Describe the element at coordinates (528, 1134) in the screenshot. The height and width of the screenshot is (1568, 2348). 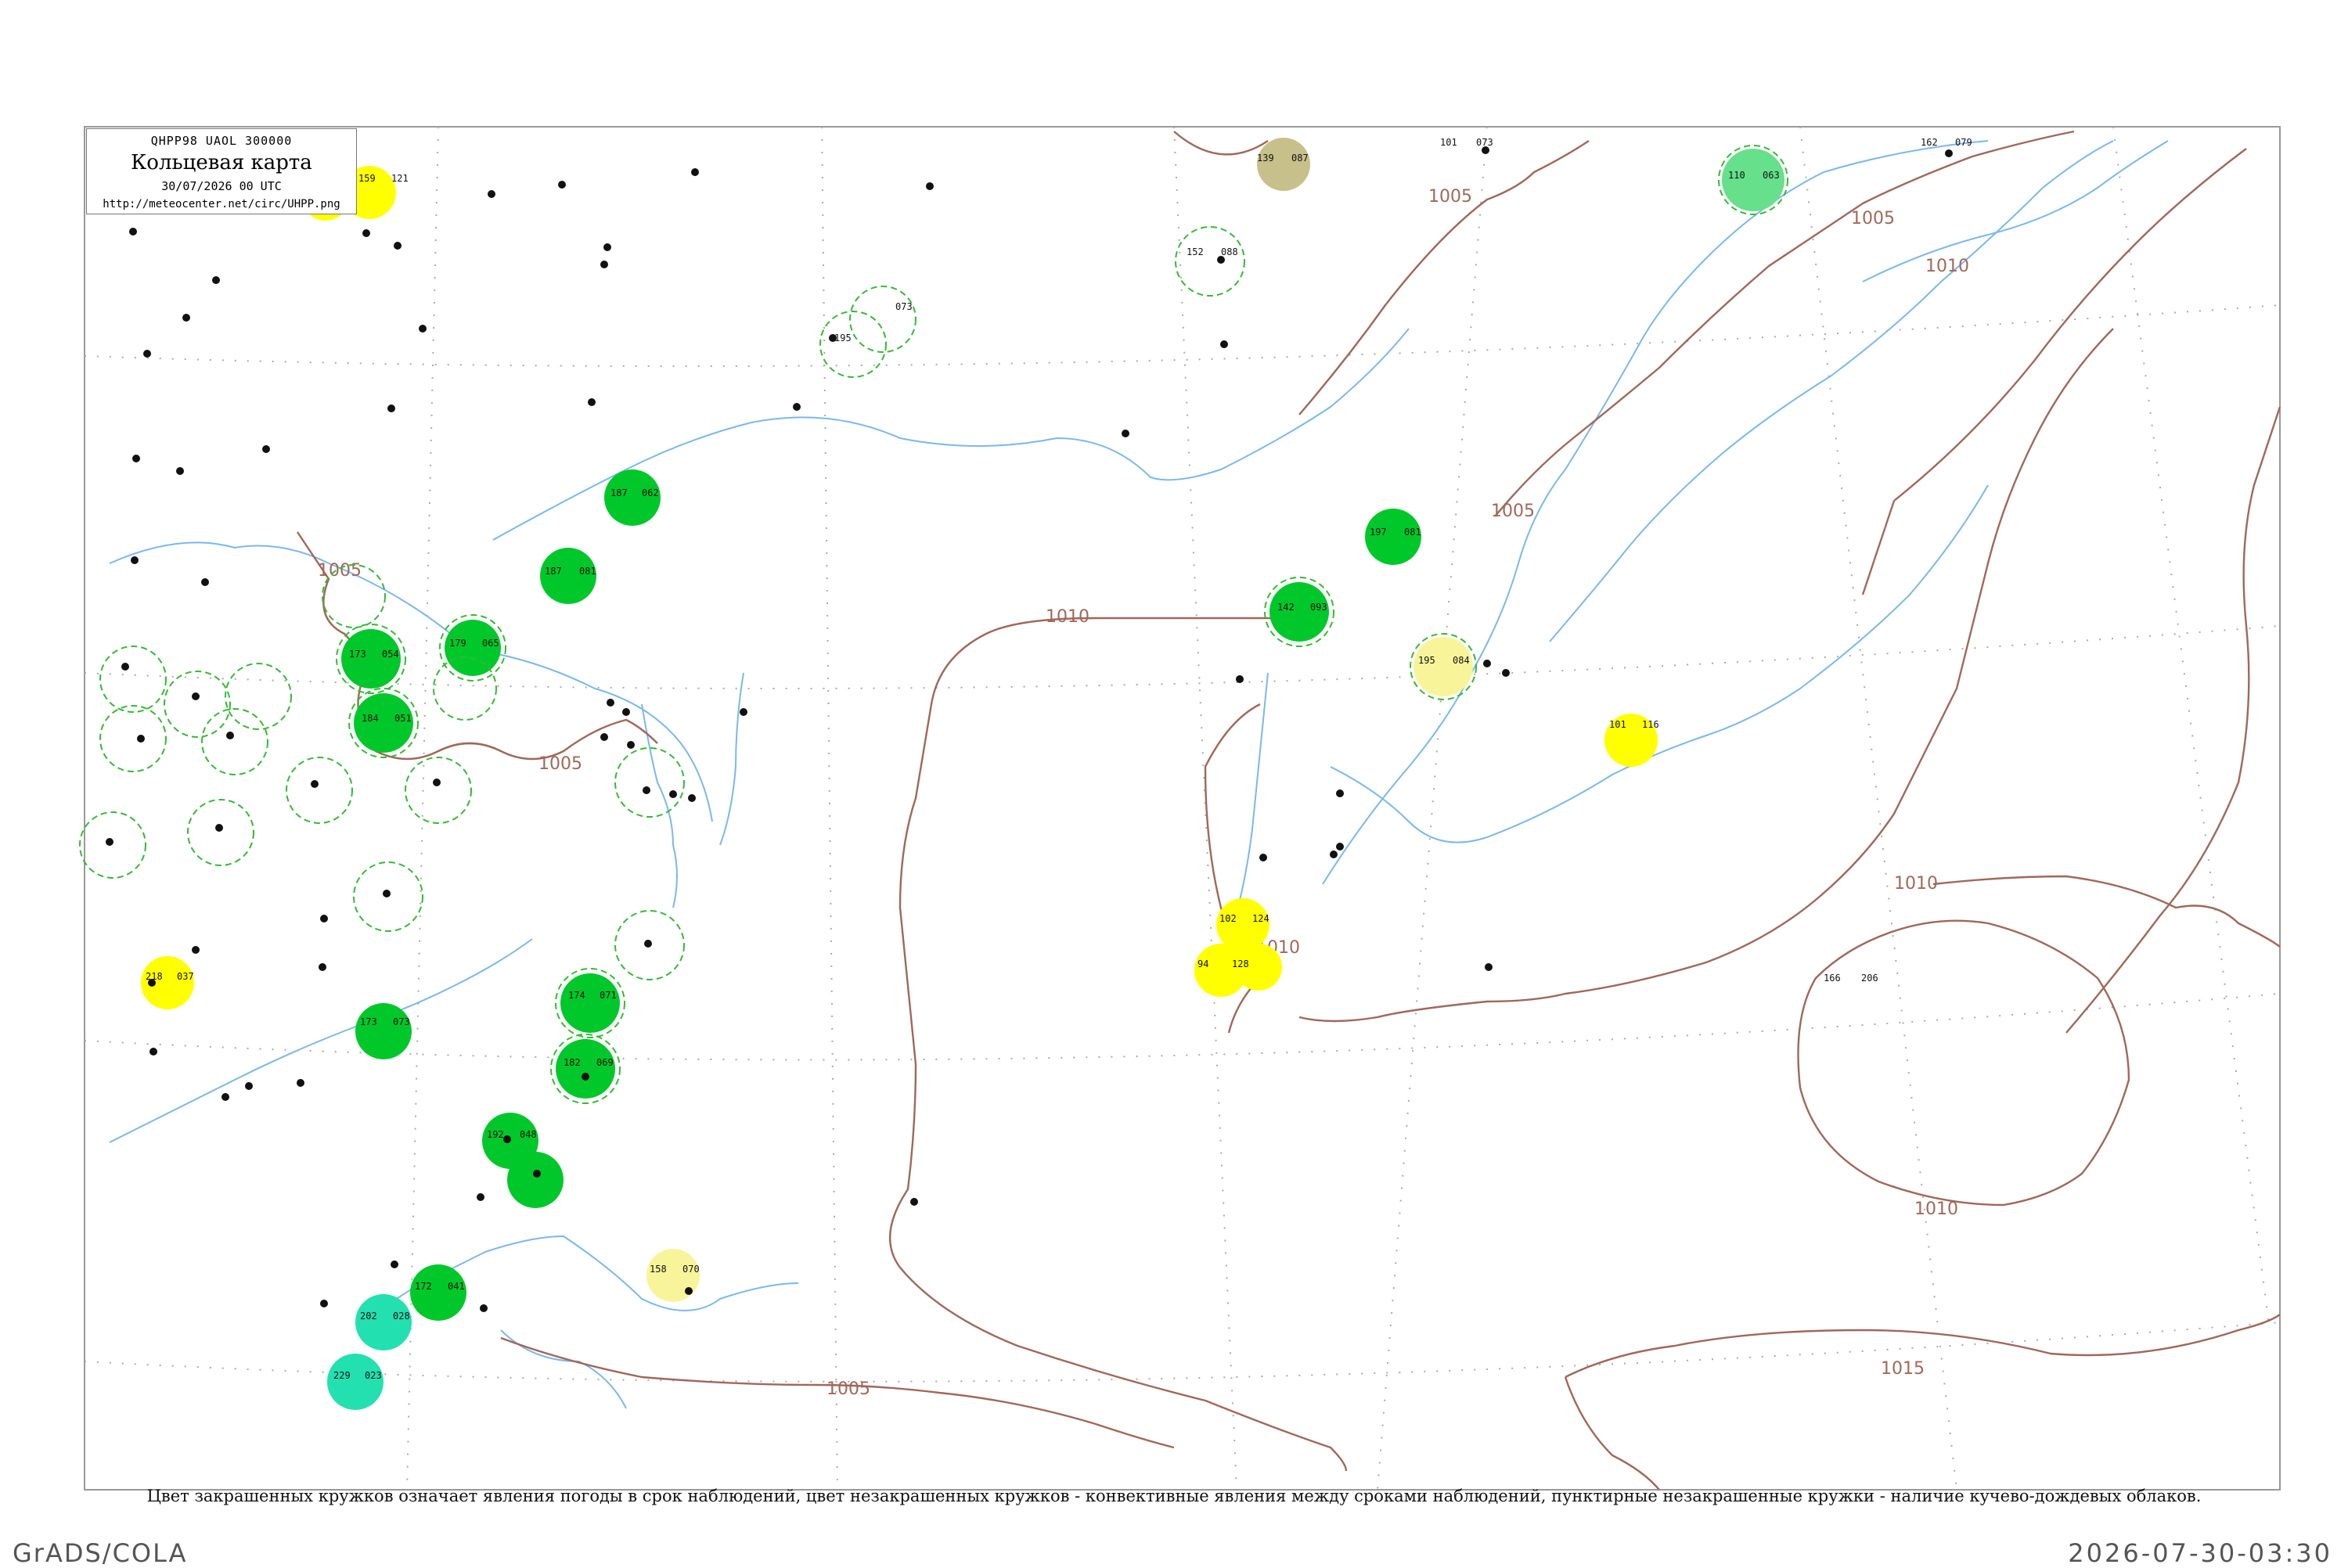
I see `station-pressure: 048` at that location.